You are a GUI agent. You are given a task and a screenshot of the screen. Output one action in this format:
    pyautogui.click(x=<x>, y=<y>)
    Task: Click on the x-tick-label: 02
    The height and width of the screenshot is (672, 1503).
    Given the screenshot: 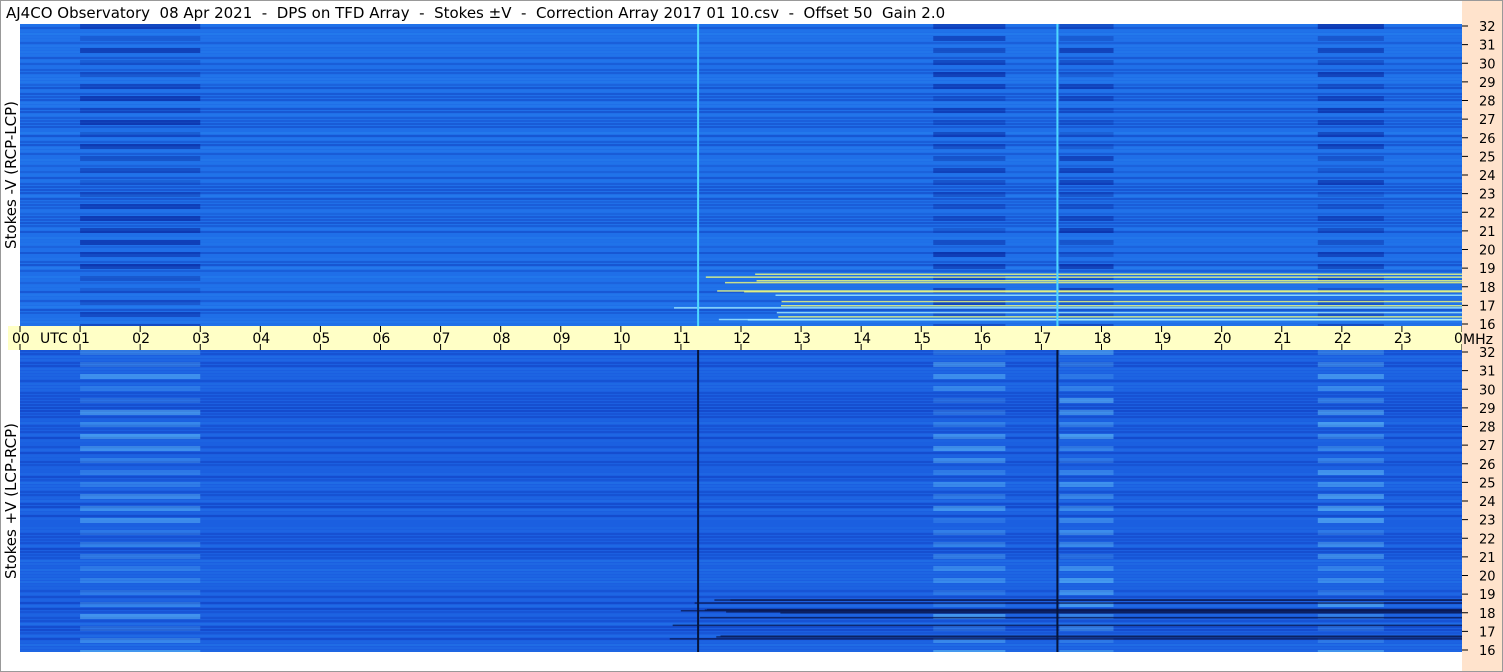 What is the action you would take?
    pyautogui.click(x=141, y=339)
    